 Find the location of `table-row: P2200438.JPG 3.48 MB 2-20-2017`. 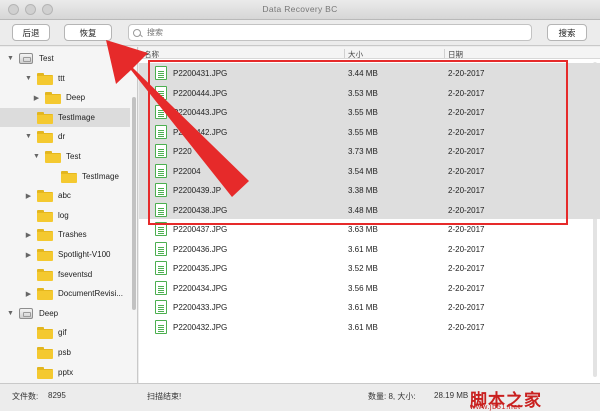

table-row: P2200438.JPG 3.48 MB 2-20-2017 is located at coordinates (369, 209).